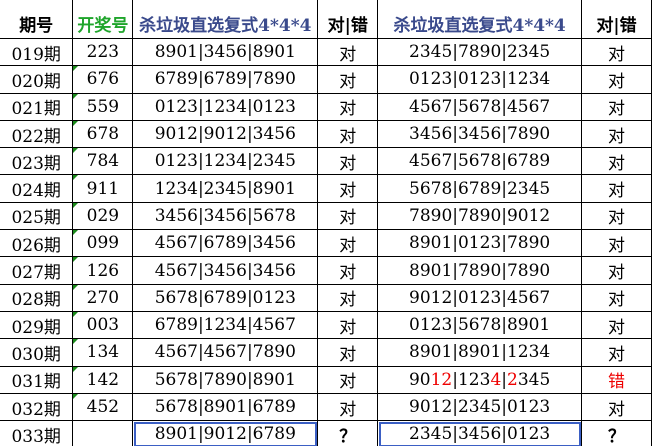  I want to click on period-cell: 020期, so click(37, 79).